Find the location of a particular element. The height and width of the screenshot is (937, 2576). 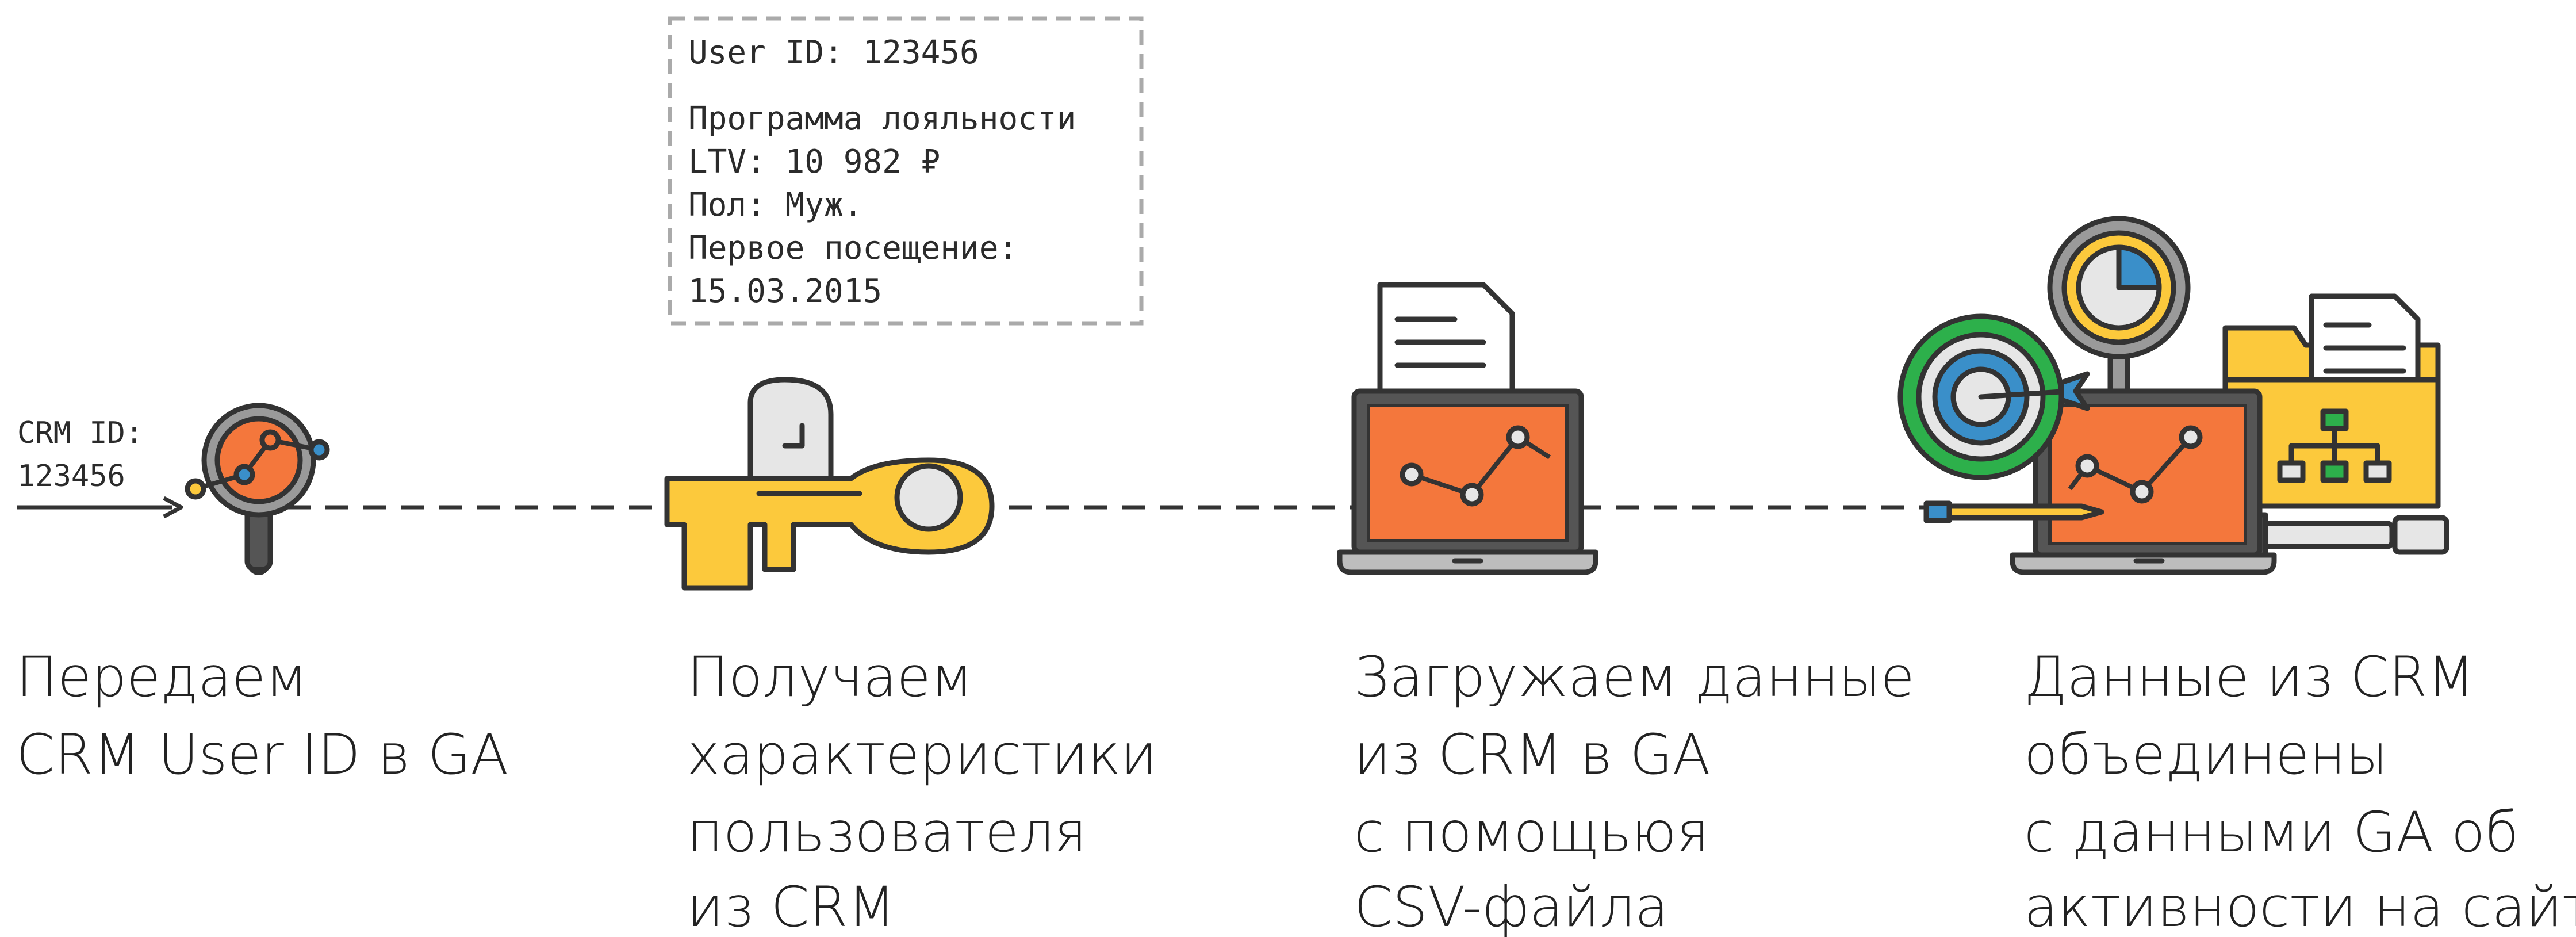

magnifier-chart-icon is located at coordinates (257, 489).